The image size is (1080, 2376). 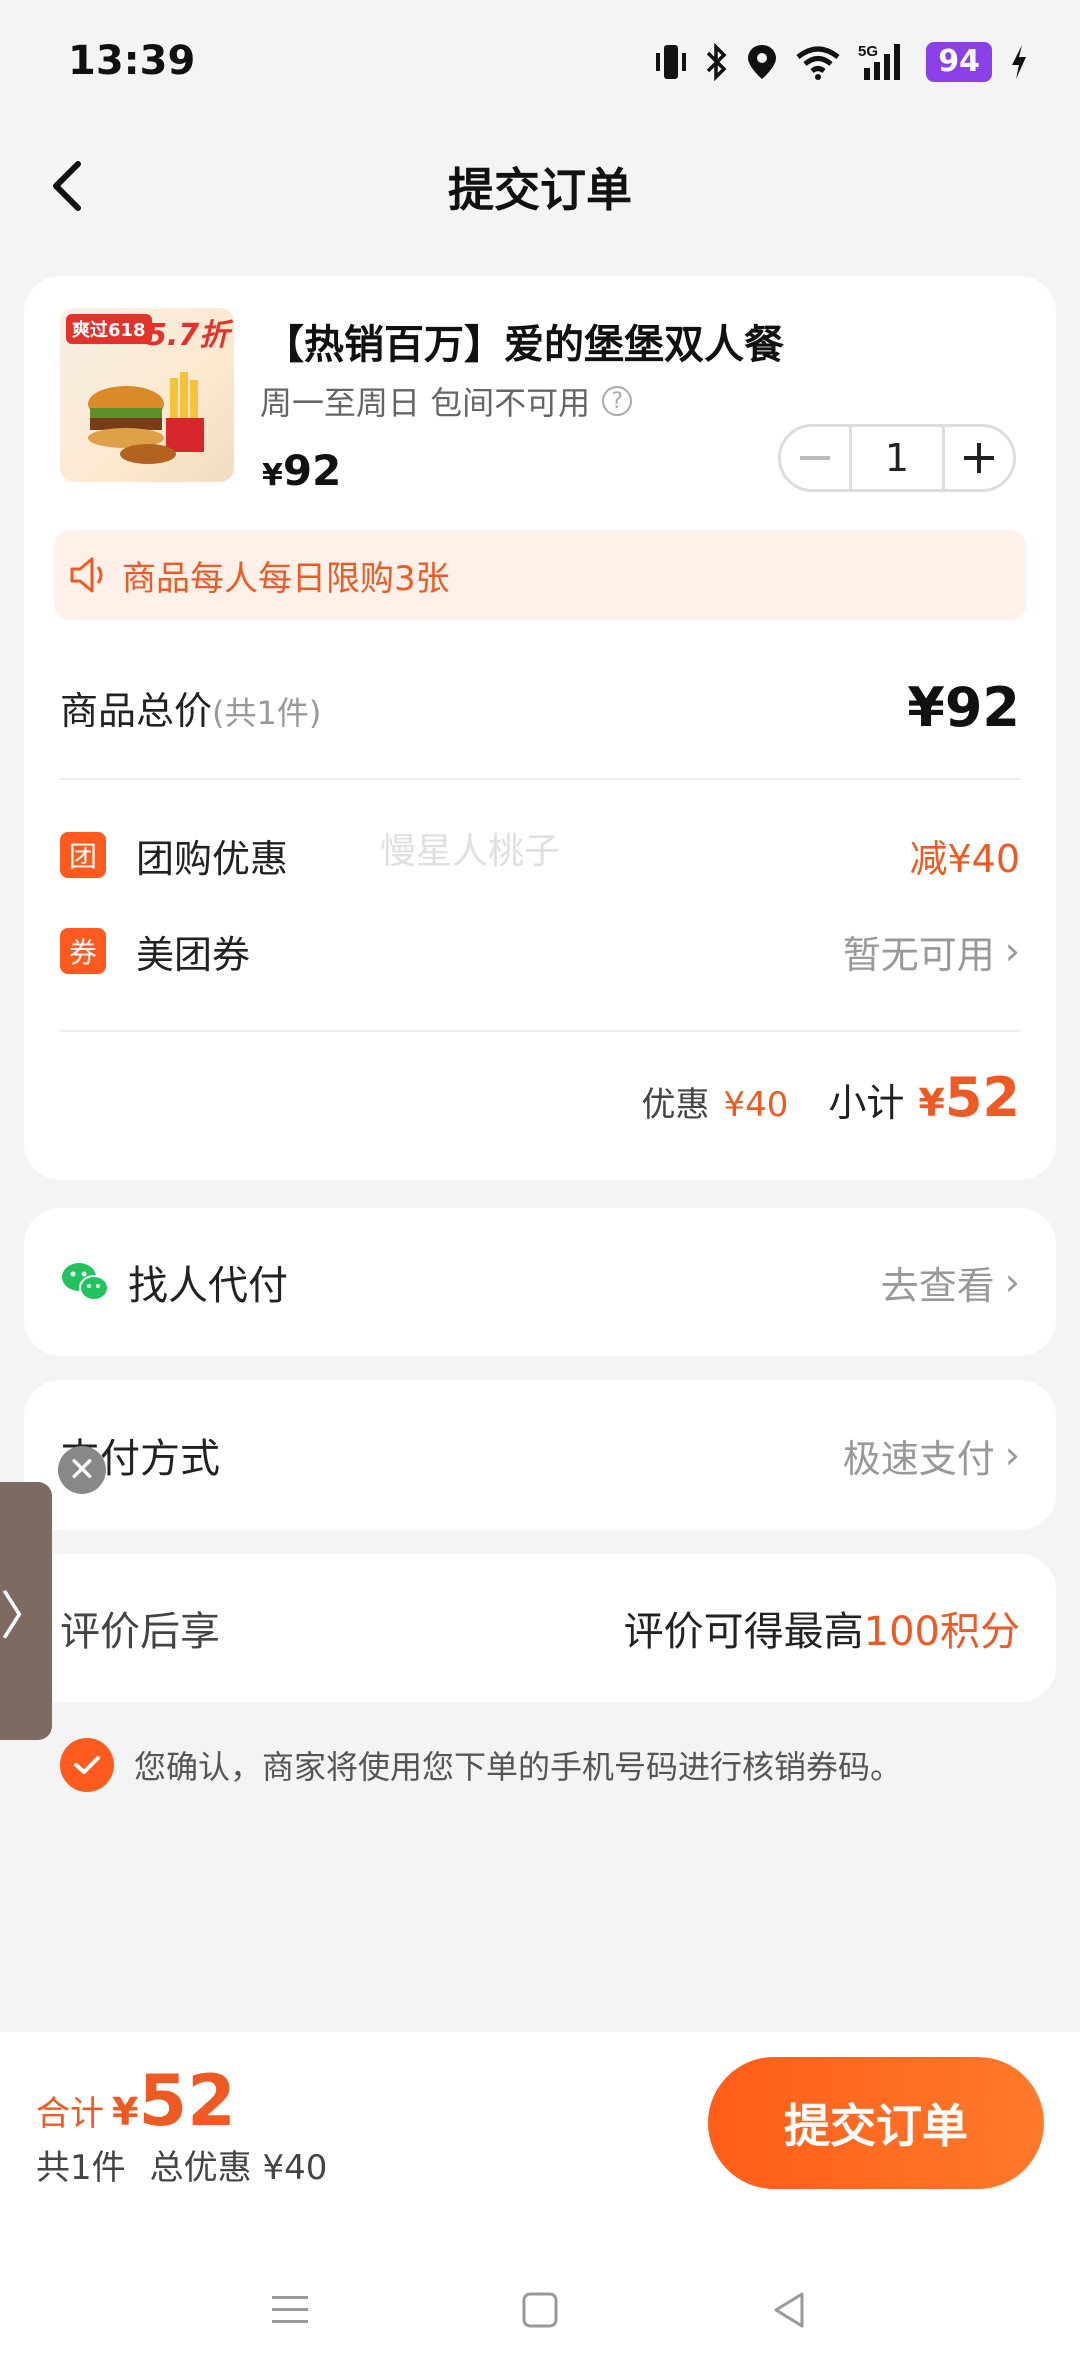 I want to click on payment-method-card: 支付方式 极速支付 ›, so click(x=540, y=1455).